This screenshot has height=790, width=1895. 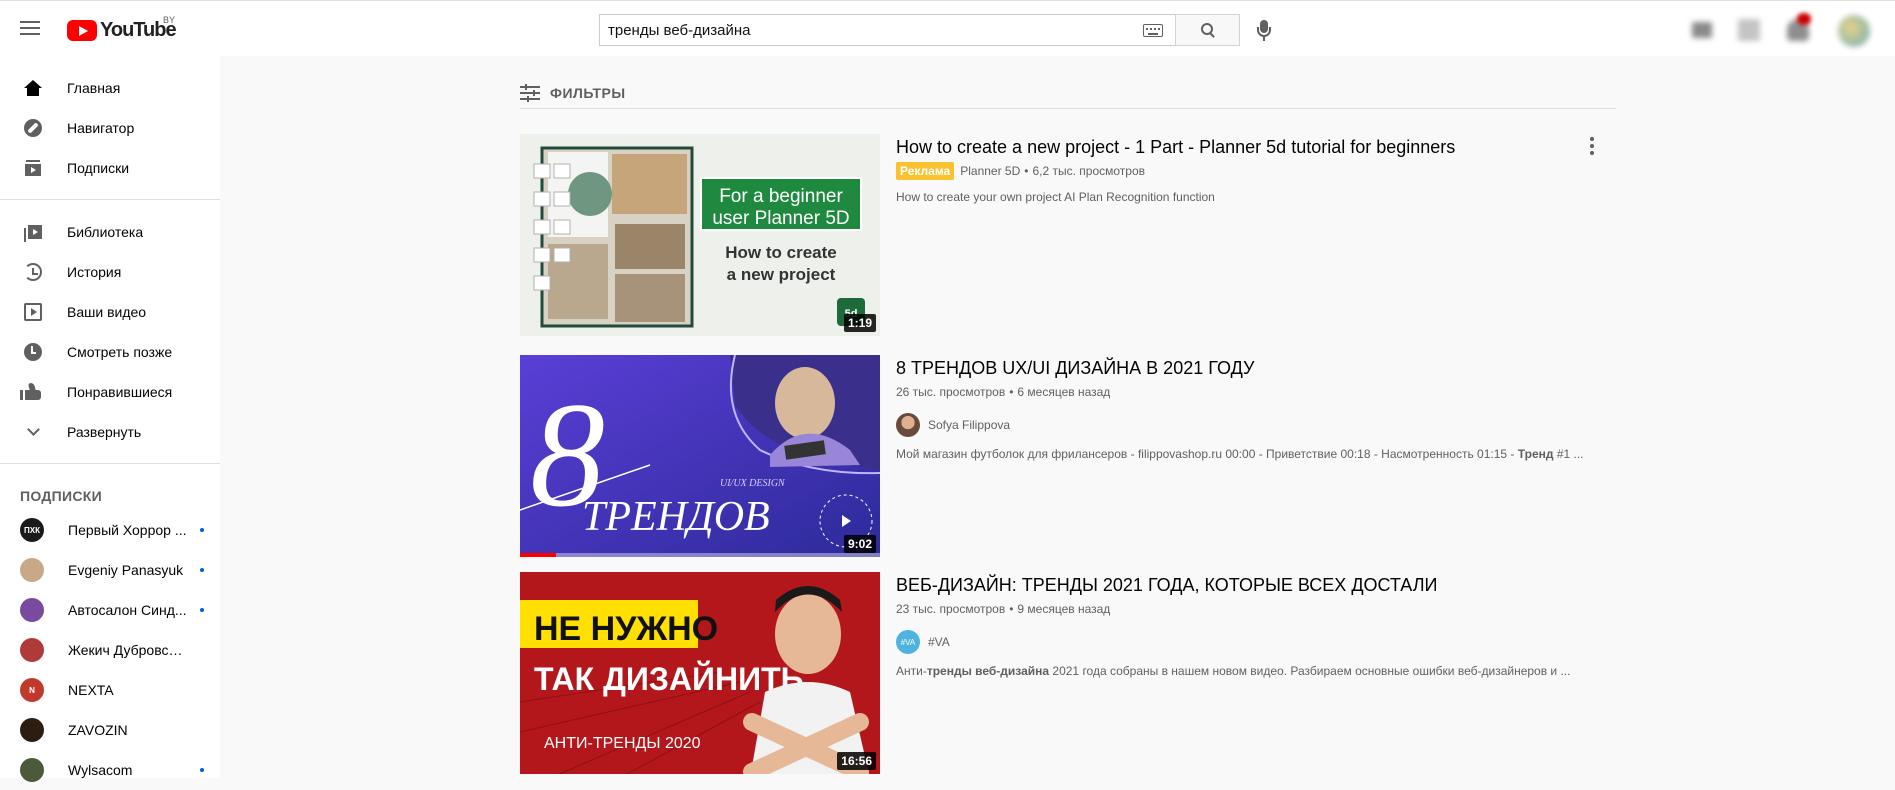 What do you see at coordinates (538, 555) in the screenshot?
I see `watch-progress-bar` at bounding box center [538, 555].